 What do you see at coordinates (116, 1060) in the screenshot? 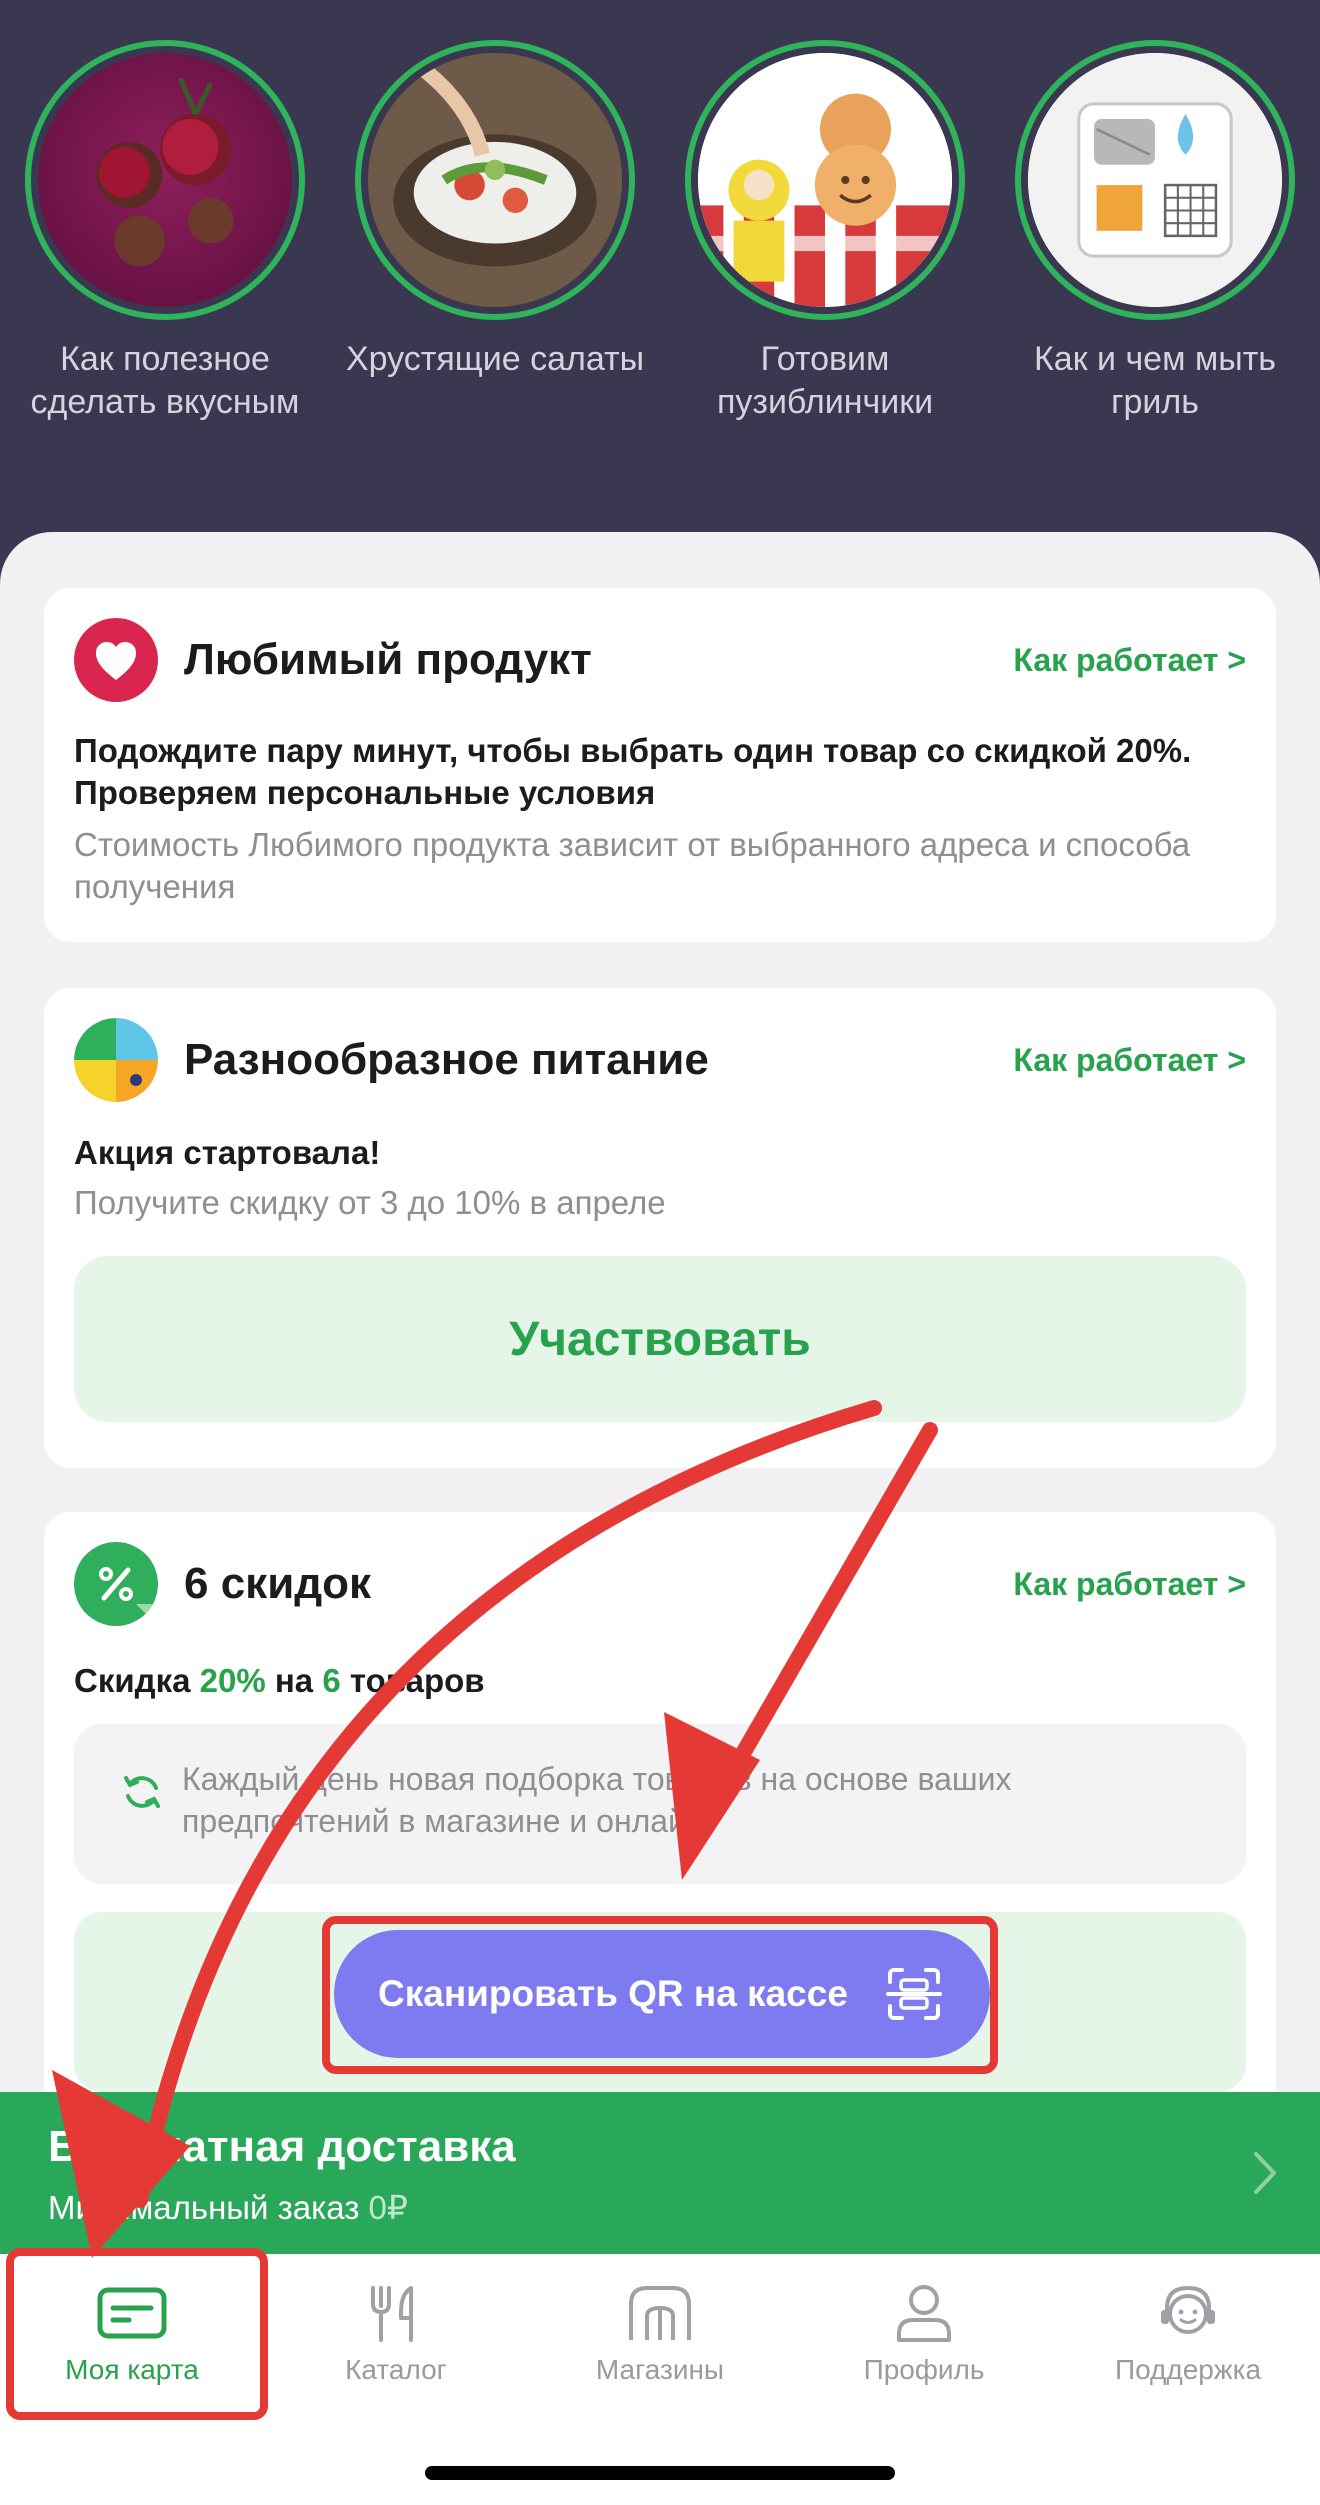
I see `variety-icon` at bounding box center [116, 1060].